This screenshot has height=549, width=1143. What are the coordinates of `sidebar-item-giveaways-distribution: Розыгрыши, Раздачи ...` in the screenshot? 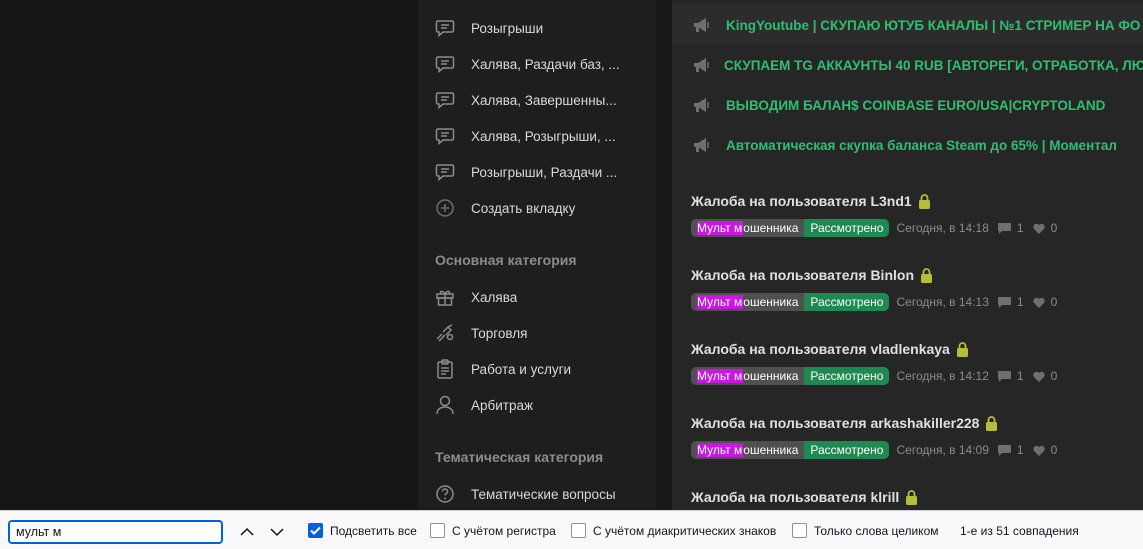 It's located at (539, 172).